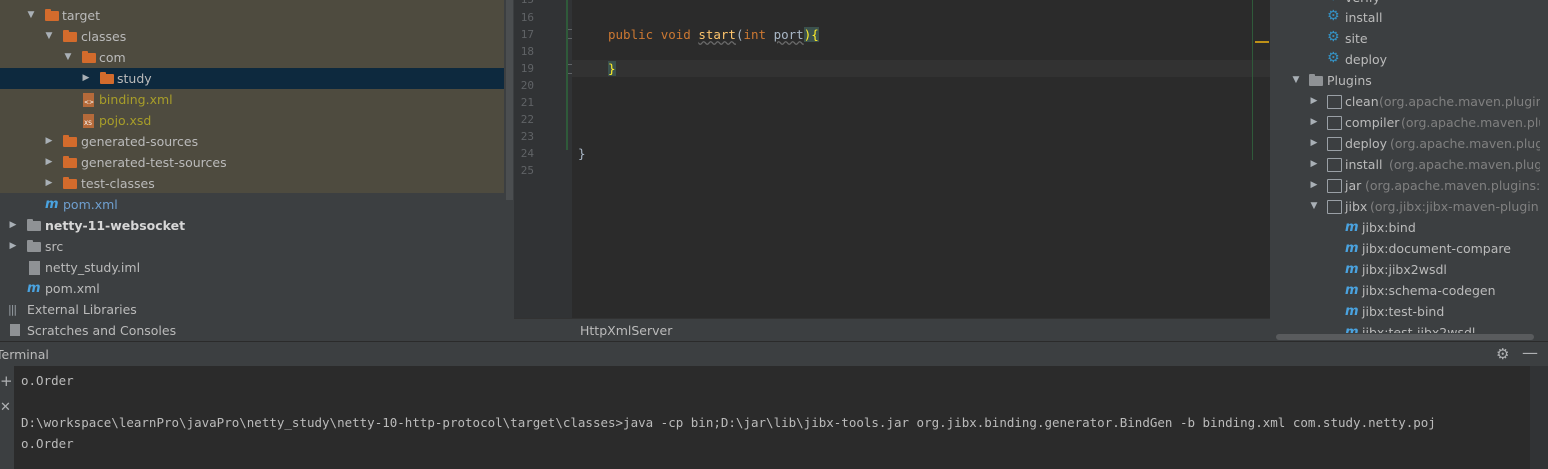 The height and width of the screenshot is (469, 1548). What do you see at coordinates (1544, 166) in the screenshot?
I see `maven-vertical-scrollbar` at bounding box center [1544, 166].